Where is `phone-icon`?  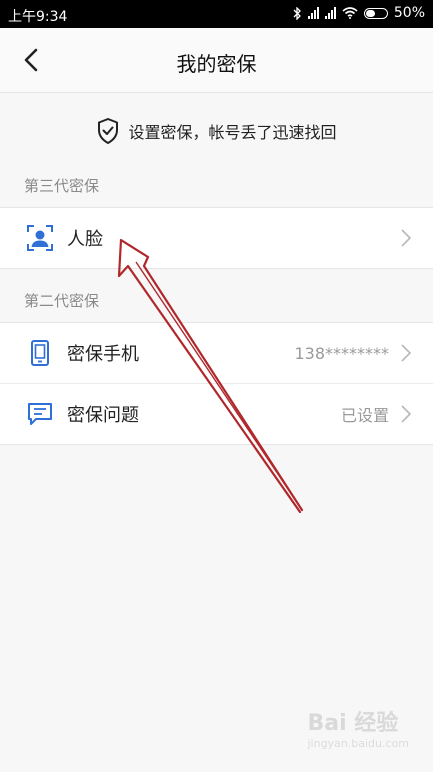
phone-icon is located at coordinates (40, 353).